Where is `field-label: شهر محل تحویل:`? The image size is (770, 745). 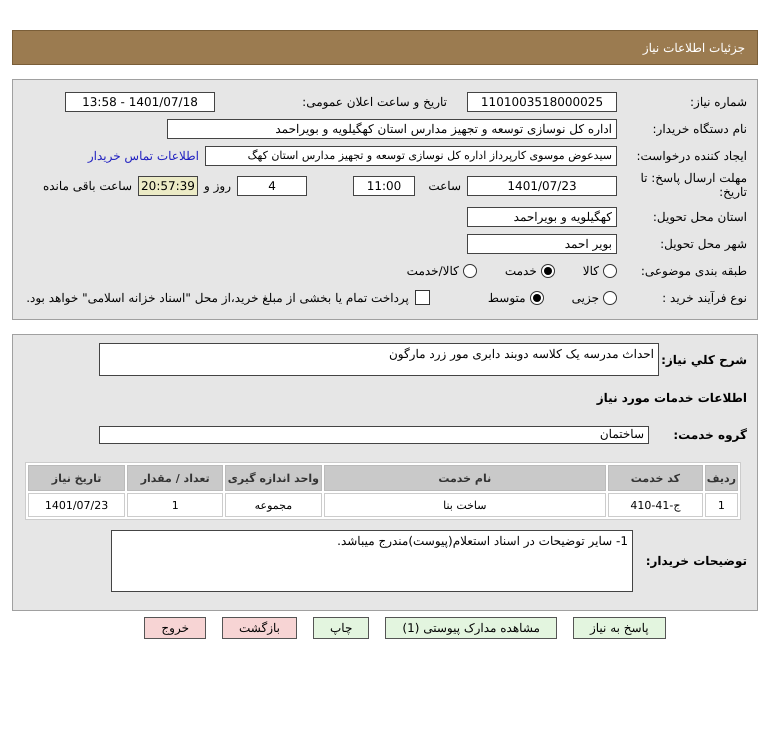 field-label: شهر محل تحویل: is located at coordinates (703, 243).